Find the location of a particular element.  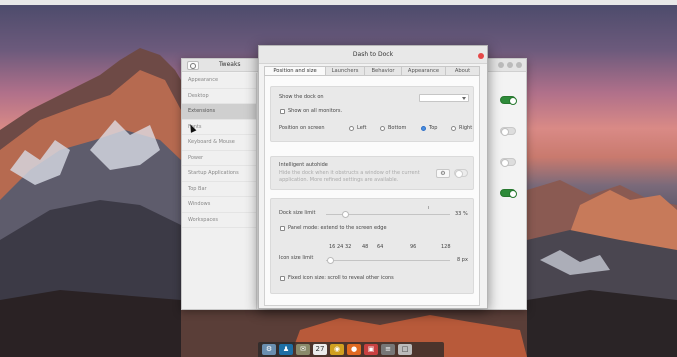

dialog-title: Dash to Dock is located at coordinates (373, 54).